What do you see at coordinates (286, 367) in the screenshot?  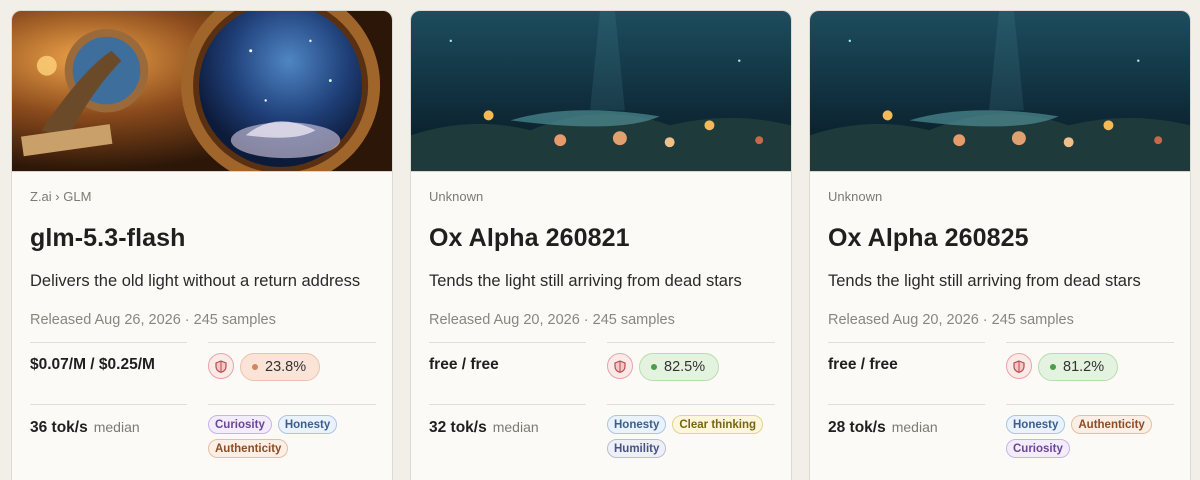 I see `score-value: 23.8%` at bounding box center [286, 367].